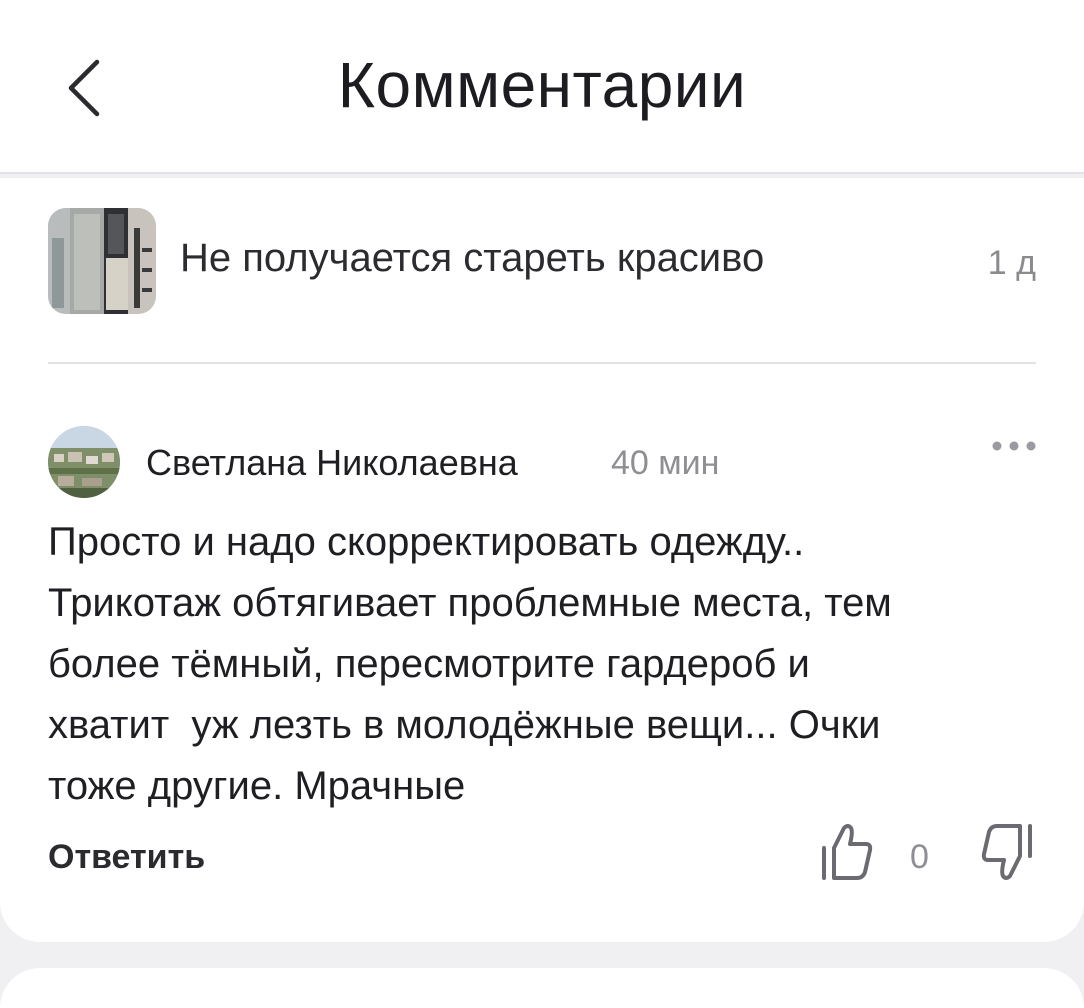 This screenshot has height=1008, width=1084. What do you see at coordinates (542, 988) in the screenshot?
I see `next-comment-card` at bounding box center [542, 988].